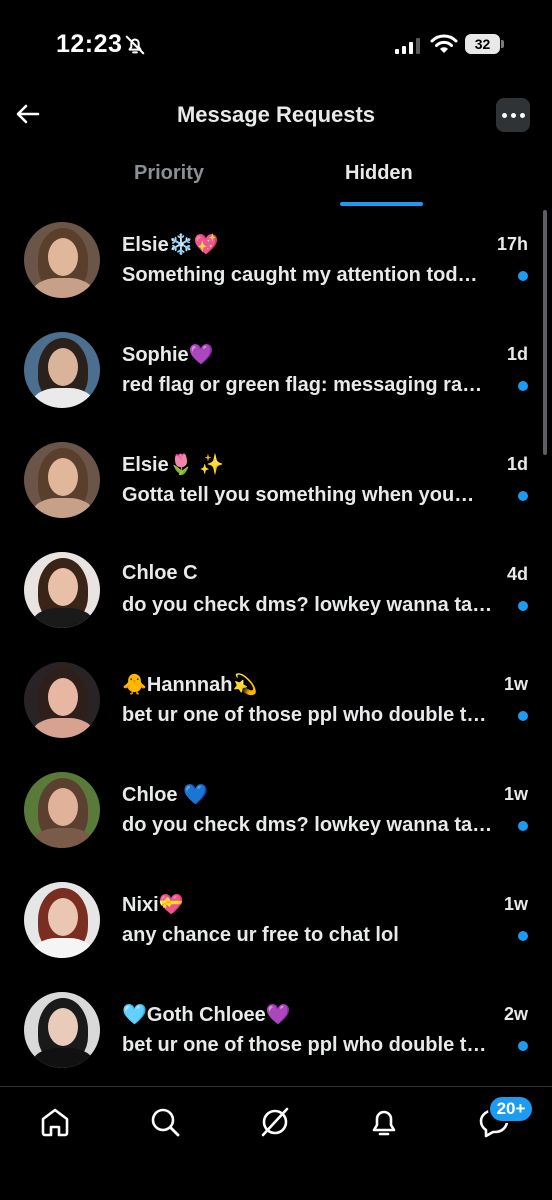 This screenshot has height=1200, width=552. I want to click on message-time: 2w, so click(515, 1014).